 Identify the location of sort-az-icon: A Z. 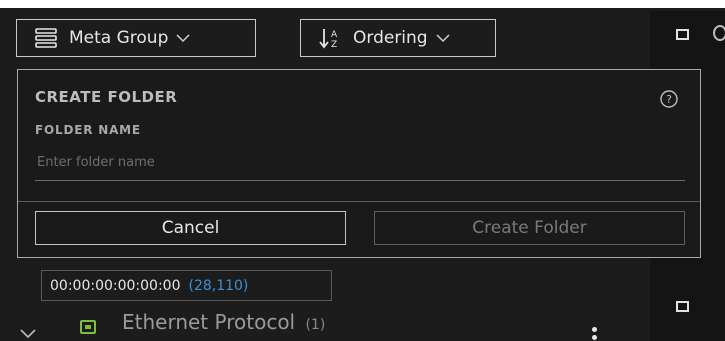
(328, 39).